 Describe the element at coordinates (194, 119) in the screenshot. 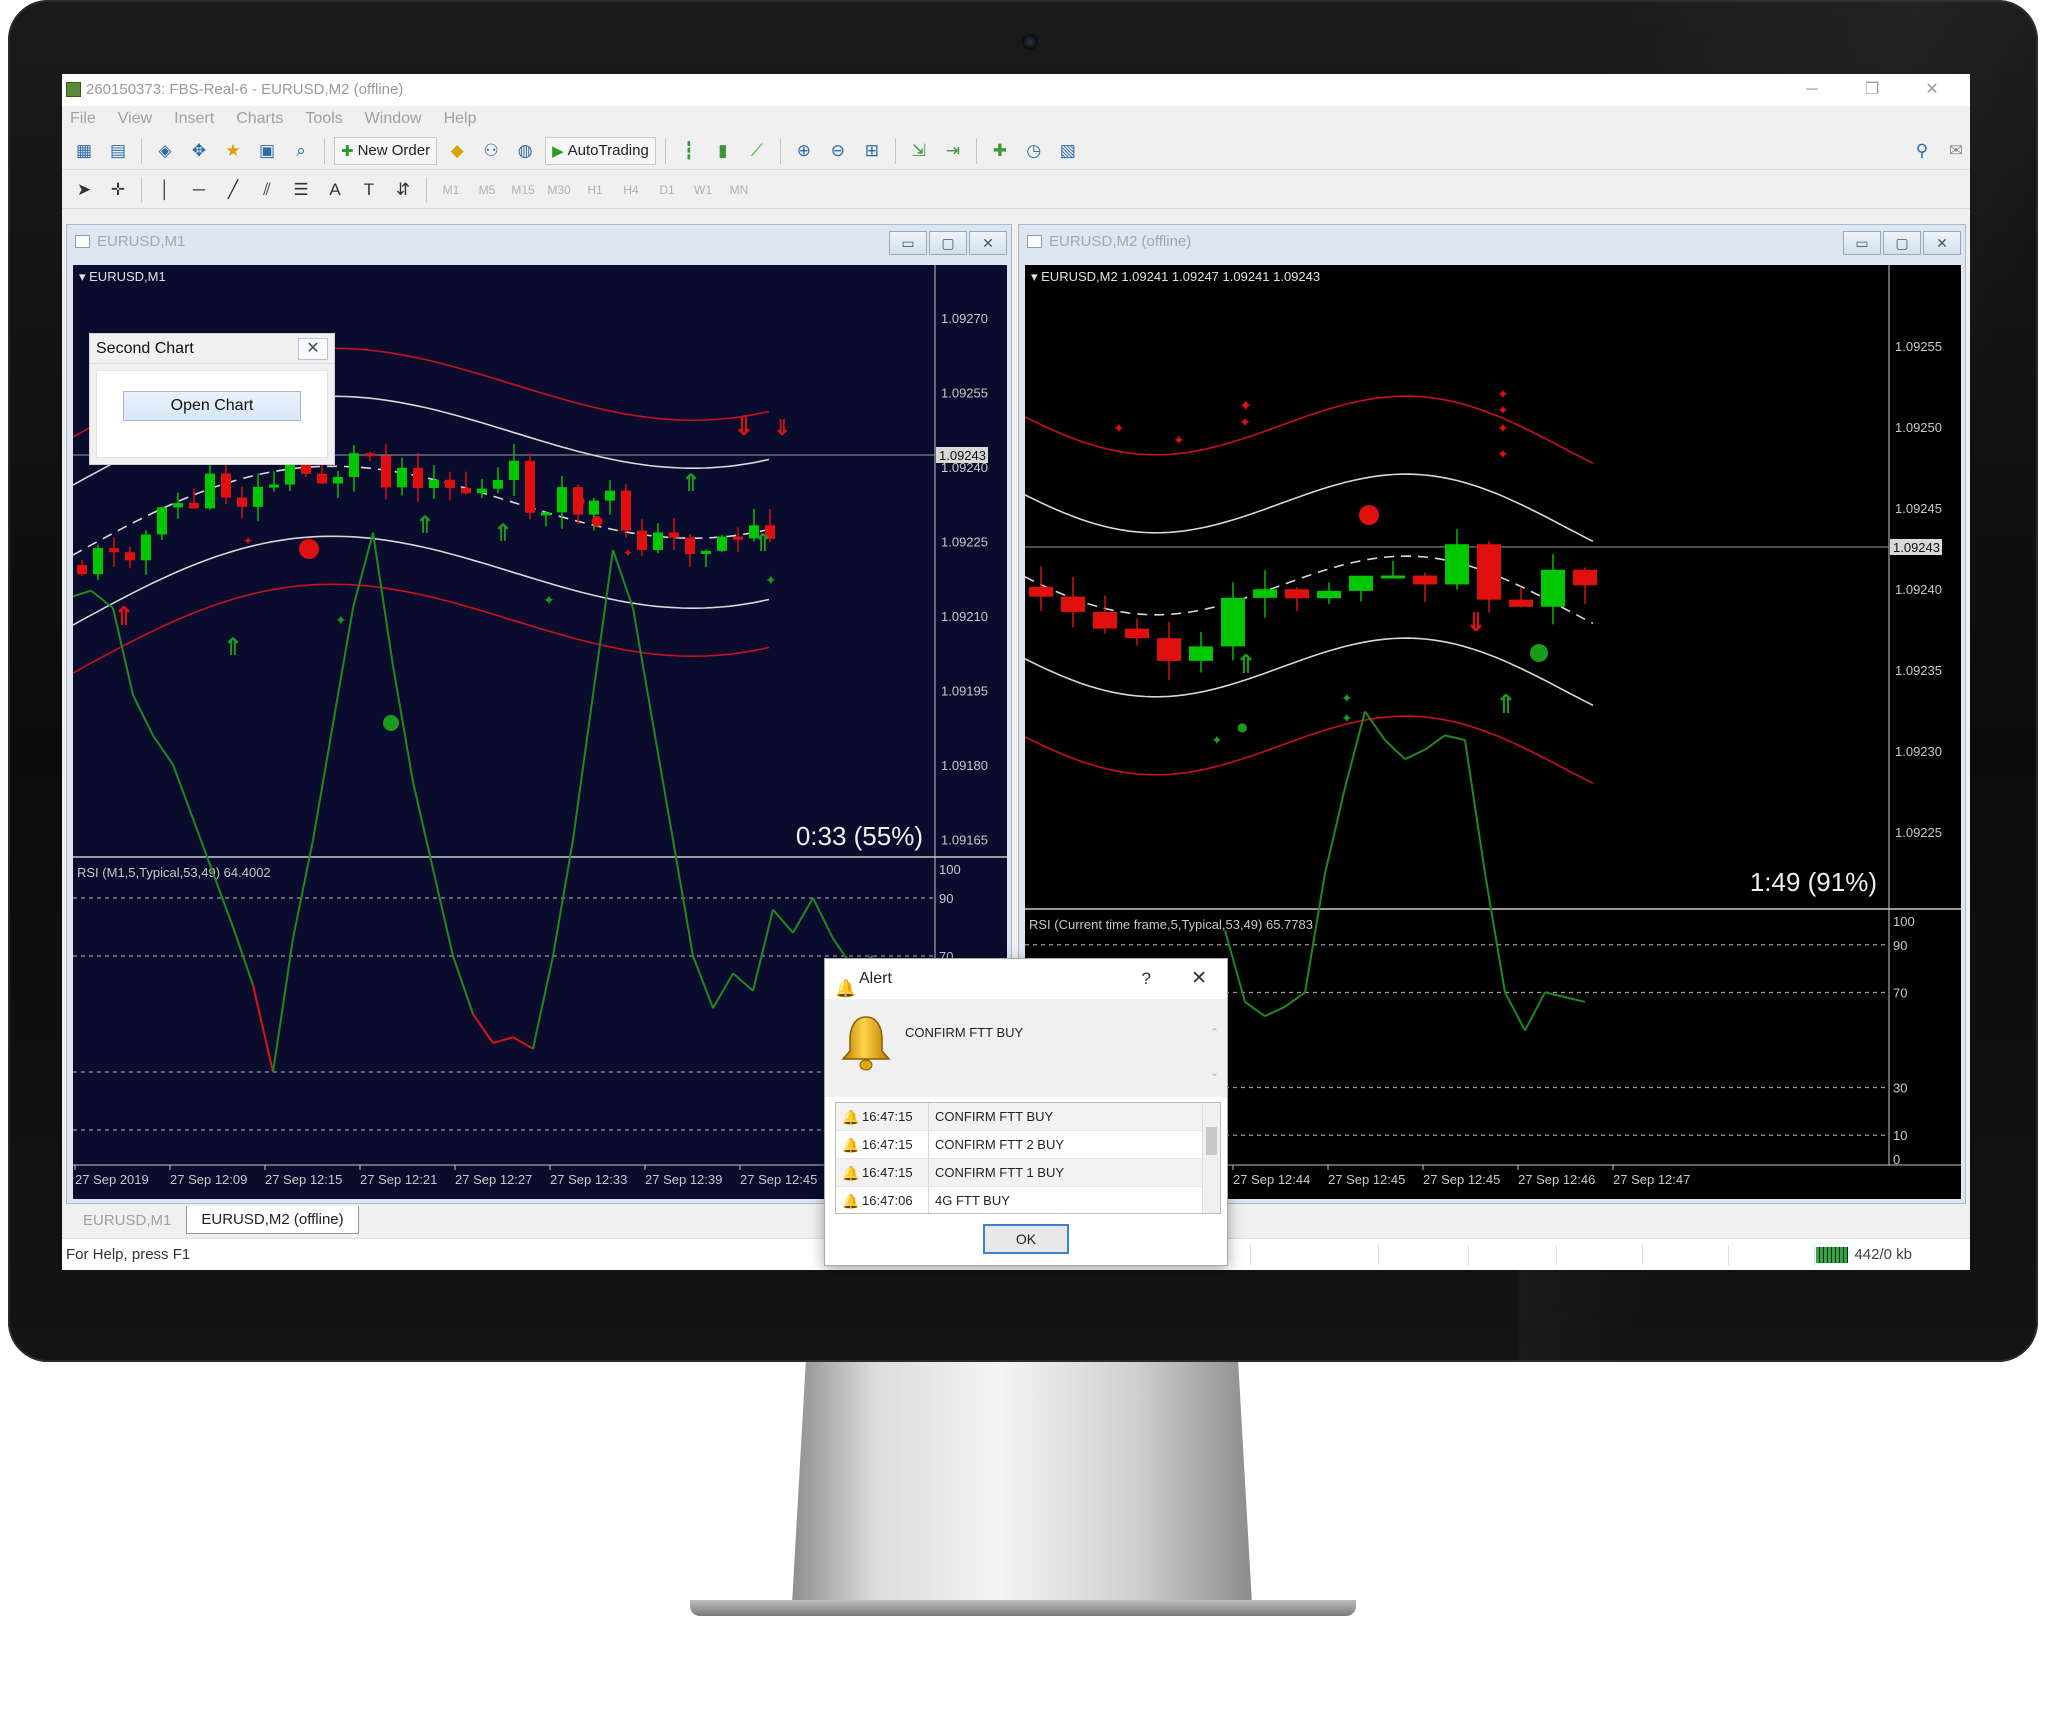

I see `menu-insert: Insert` at that location.